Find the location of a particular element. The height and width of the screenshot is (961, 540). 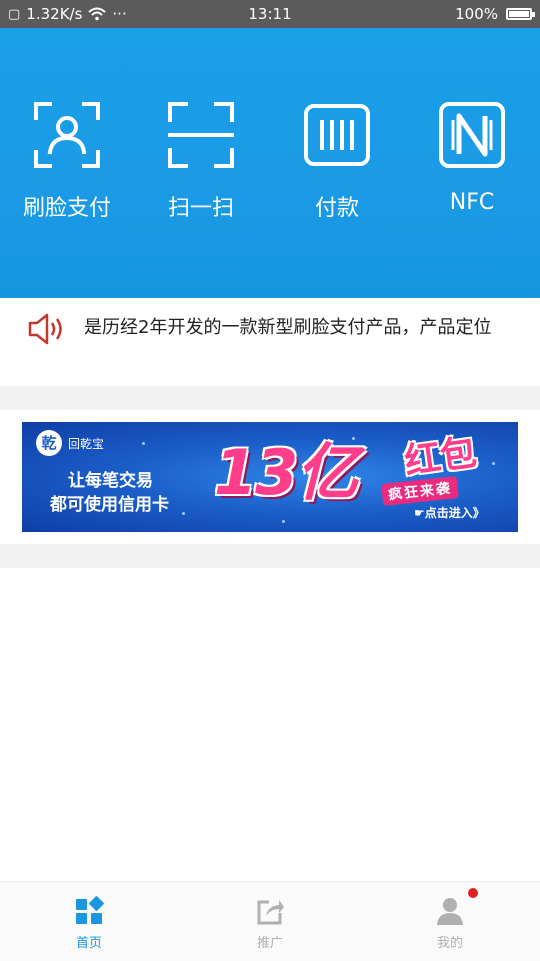

battery-icon is located at coordinates (521, 14).